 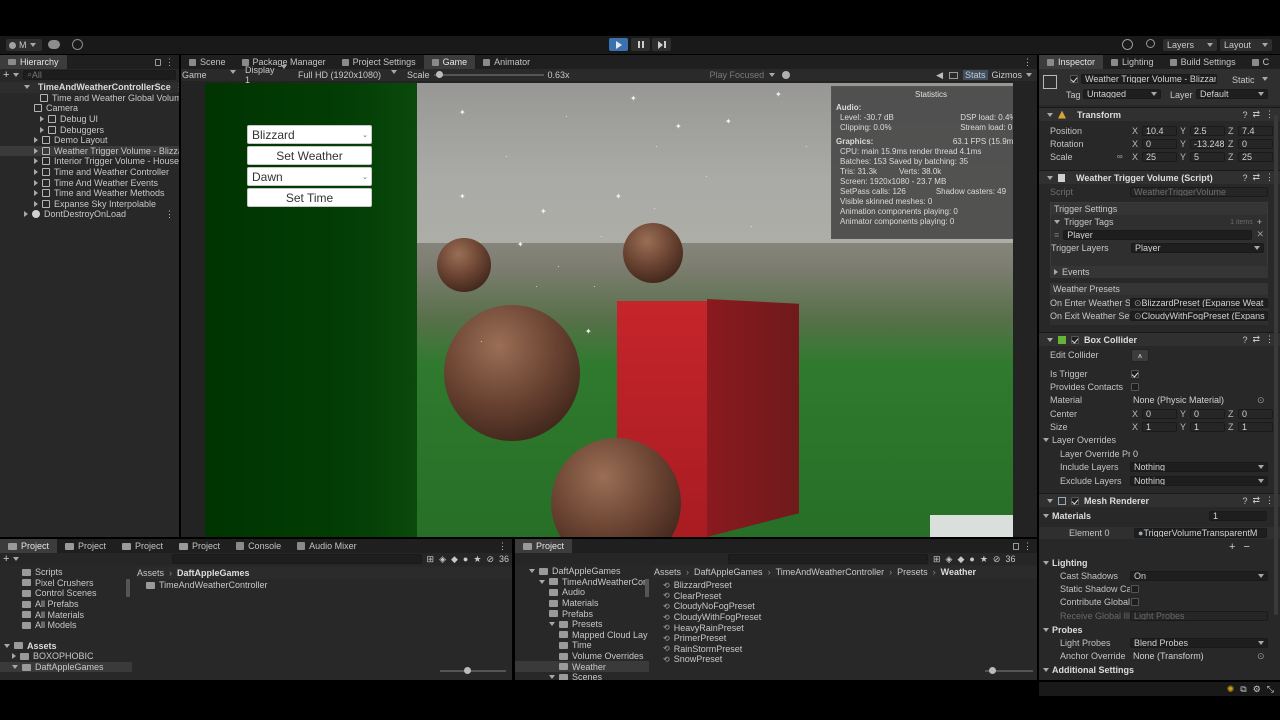 What do you see at coordinates (1016, 546) in the screenshot?
I see `lock-icon` at bounding box center [1016, 546].